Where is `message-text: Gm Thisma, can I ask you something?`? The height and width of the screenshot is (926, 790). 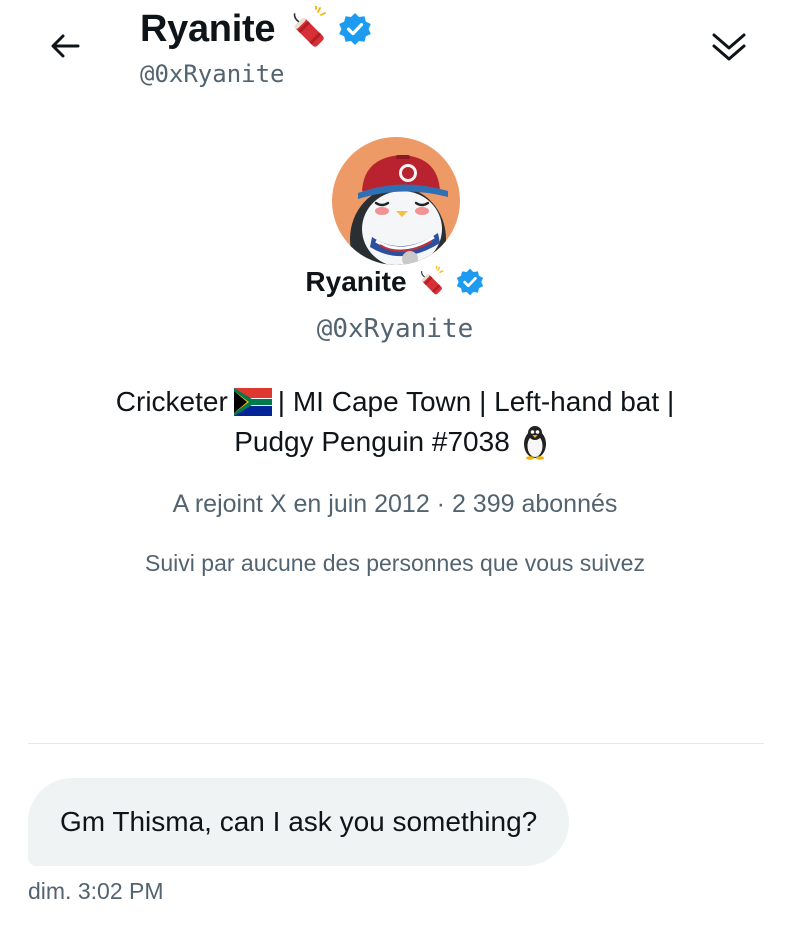
message-text: Gm Thisma, can I ask you something? is located at coordinates (299, 821).